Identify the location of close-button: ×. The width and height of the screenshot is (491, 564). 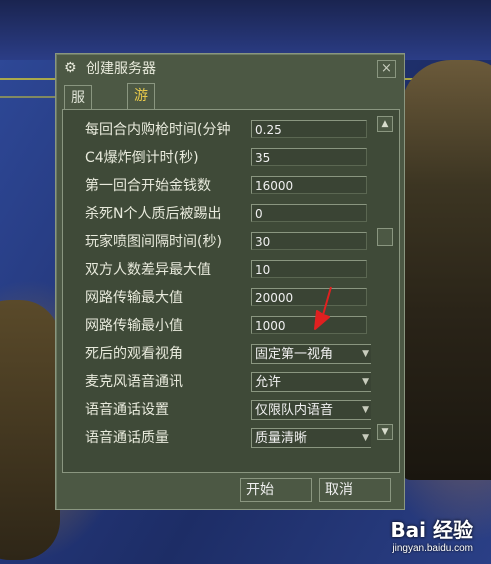
(386, 69).